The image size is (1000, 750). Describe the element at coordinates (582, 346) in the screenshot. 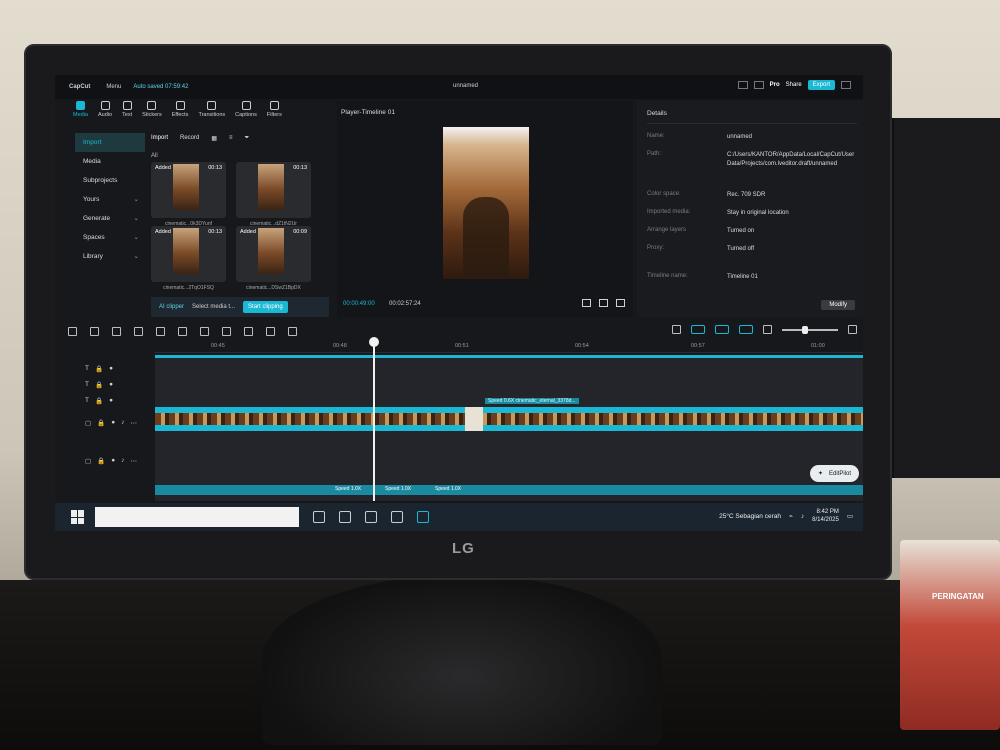

I see `ruler-tick: 00:54` at that location.